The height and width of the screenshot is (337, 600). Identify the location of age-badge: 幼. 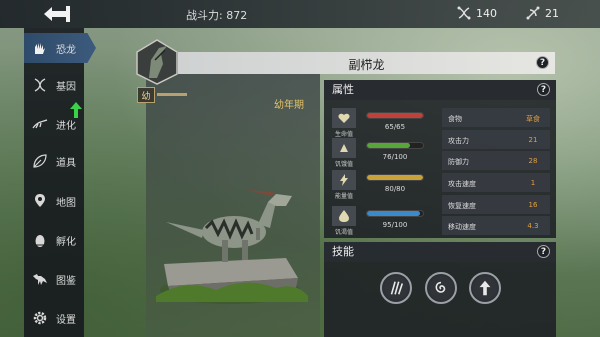
(146, 95).